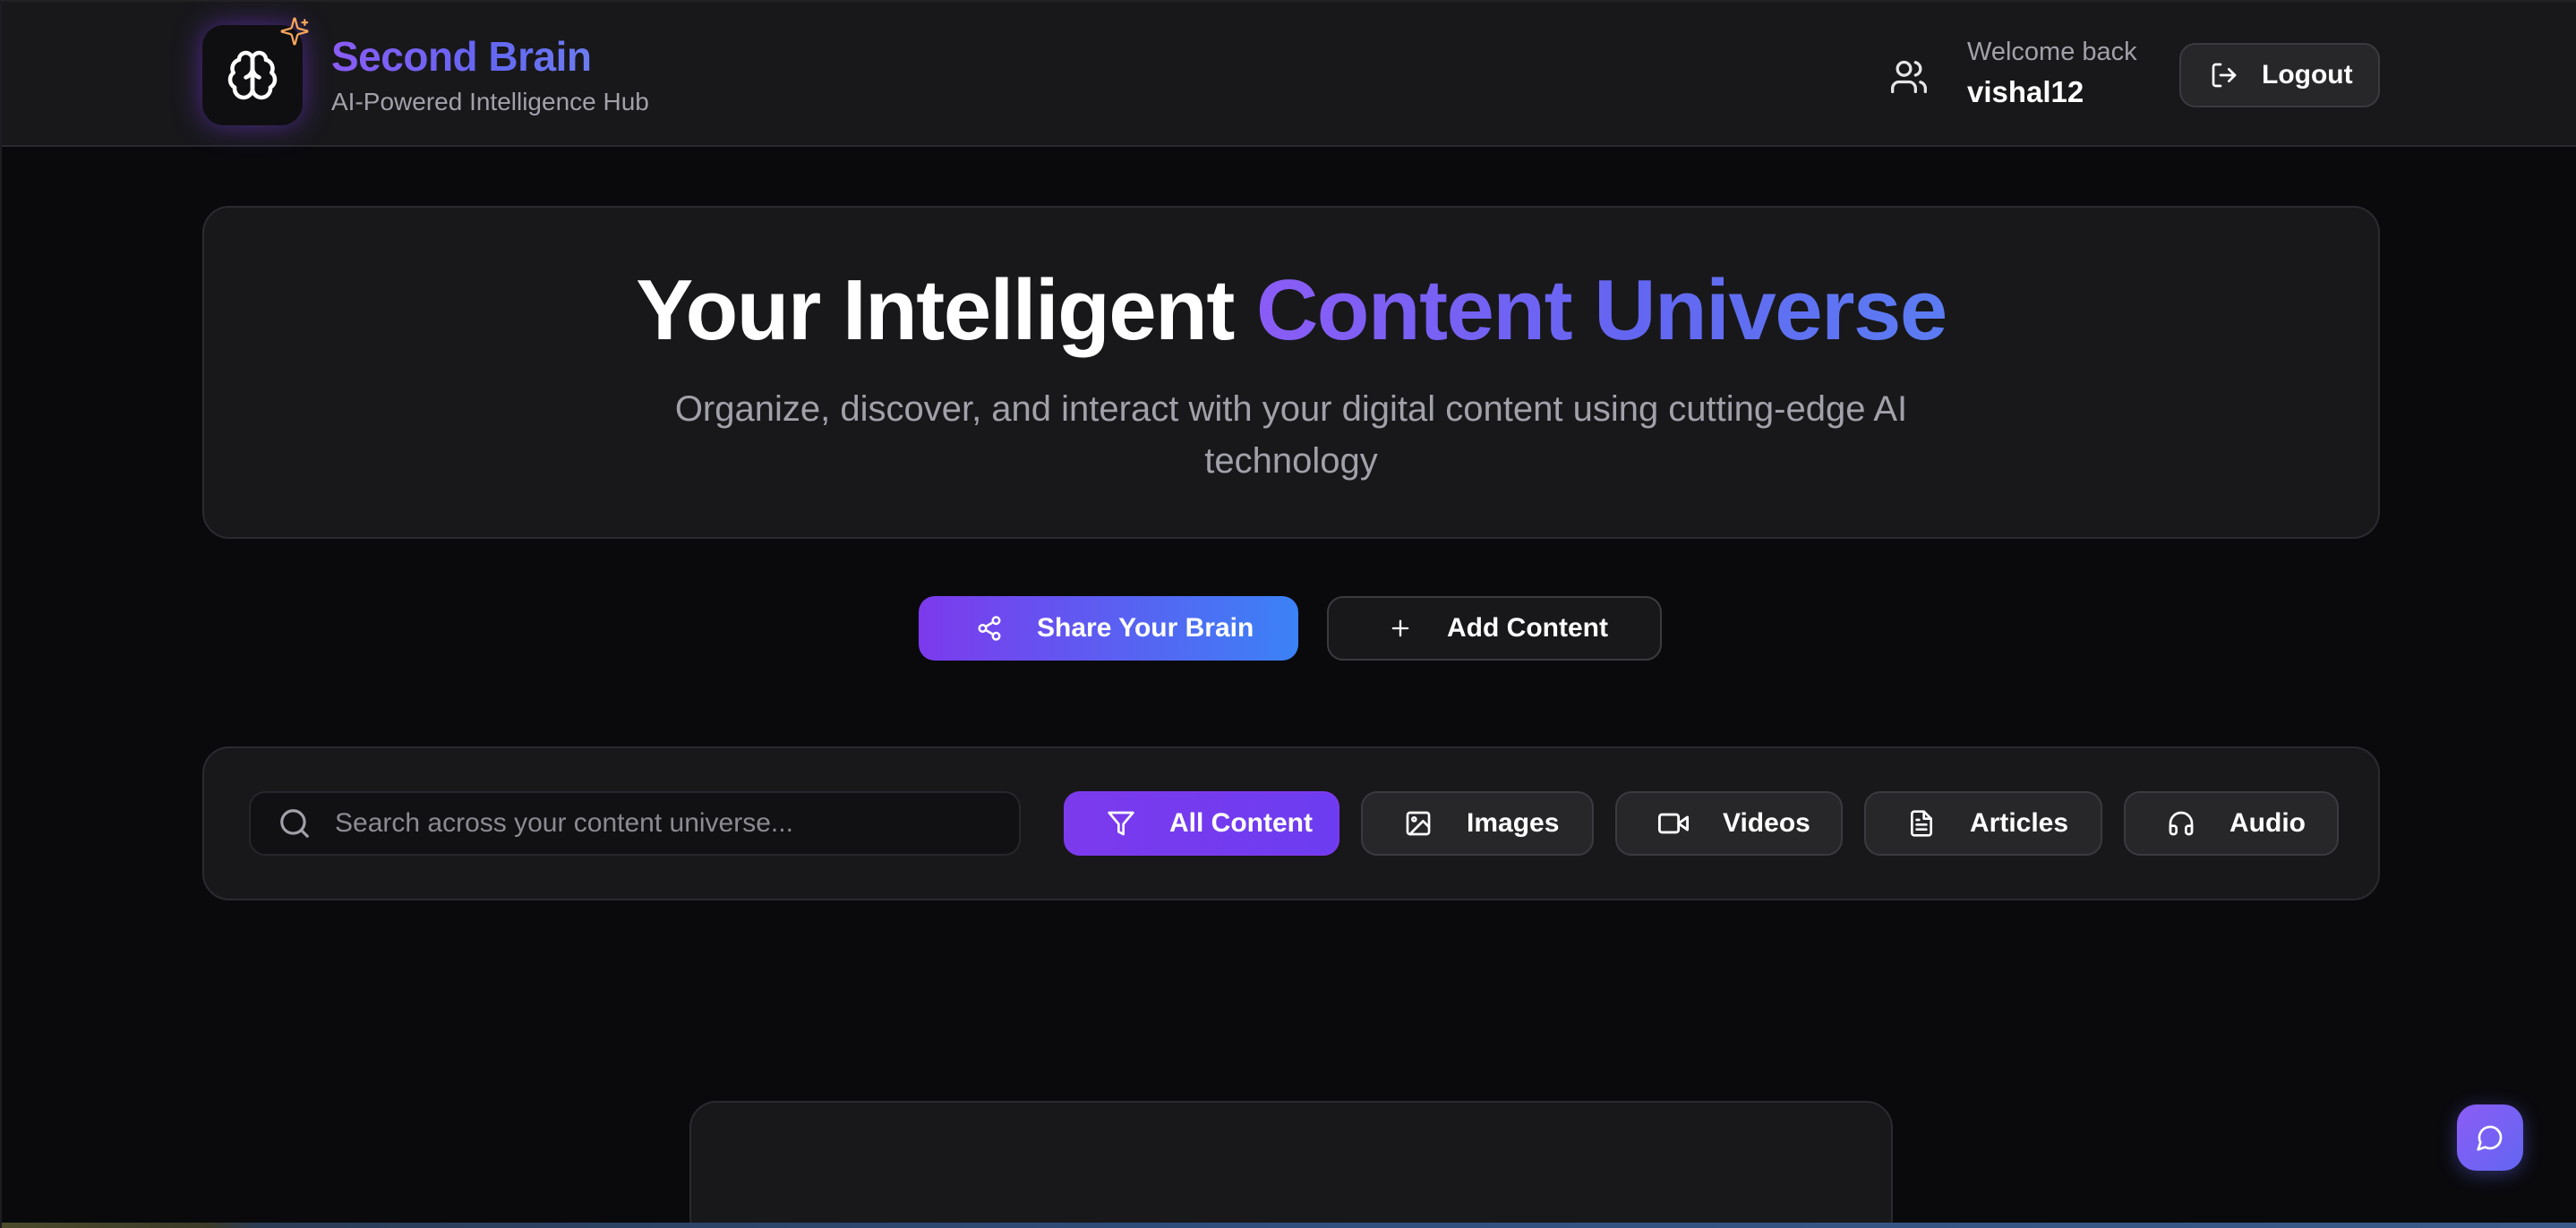 This screenshot has height=1228, width=2576. What do you see at coordinates (1601, 310) in the screenshot?
I see `hero-title-highlight: Content Universe` at bounding box center [1601, 310].